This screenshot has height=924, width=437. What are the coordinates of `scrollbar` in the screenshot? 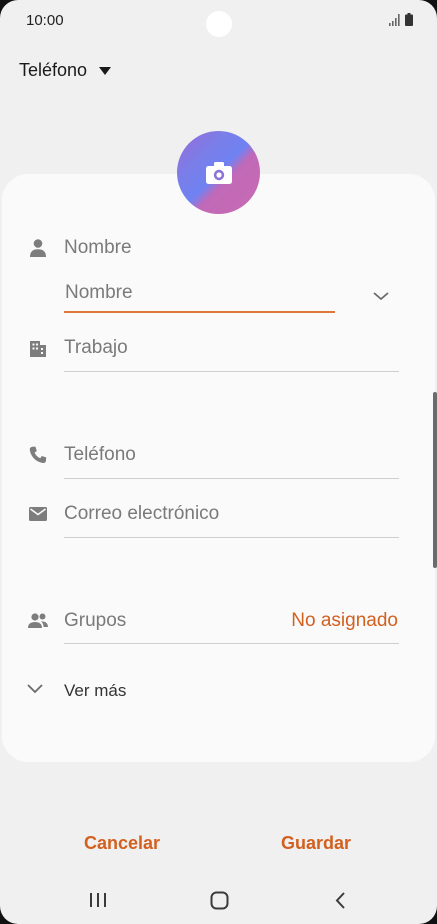 It's located at (435, 480).